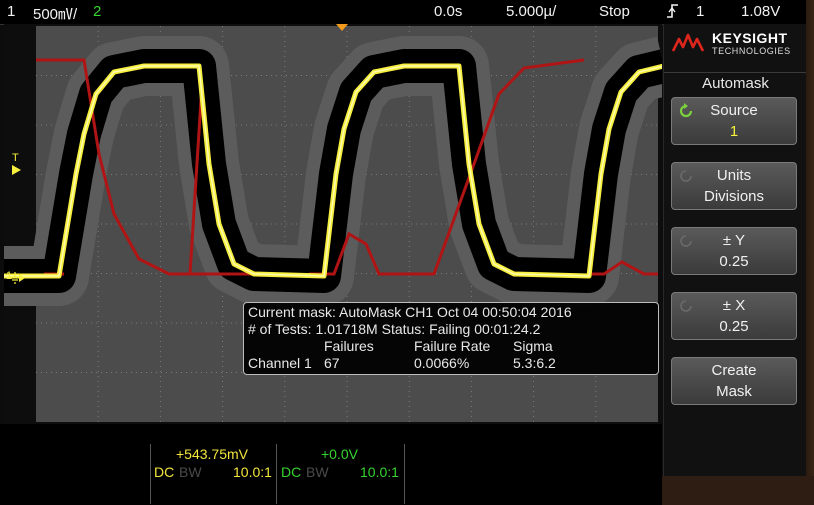 The image size is (814, 505). What do you see at coordinates (448, 11) in the screenshot?
I see `time-offset: 0.0s` at bounding box center [448, 11].